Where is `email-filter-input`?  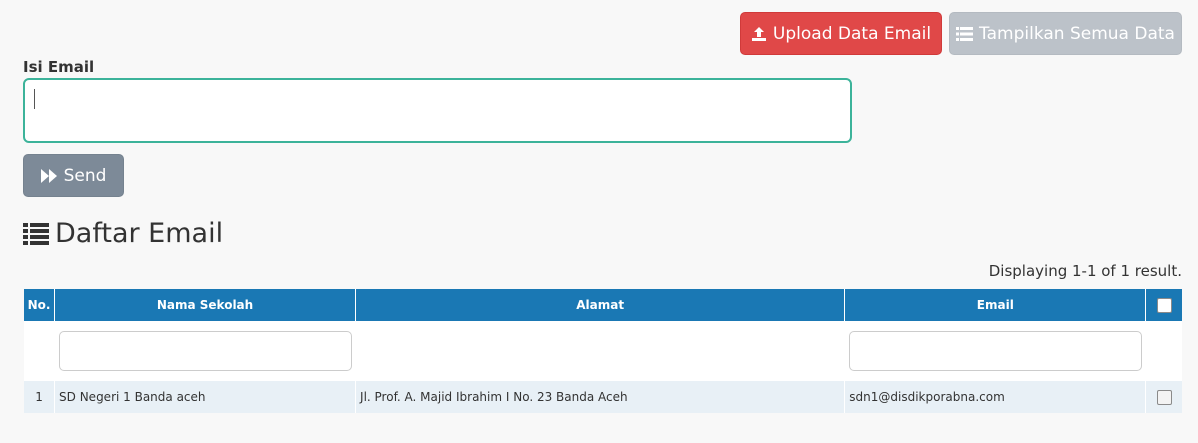
email-filter-input is located at coordinates (995, 351).